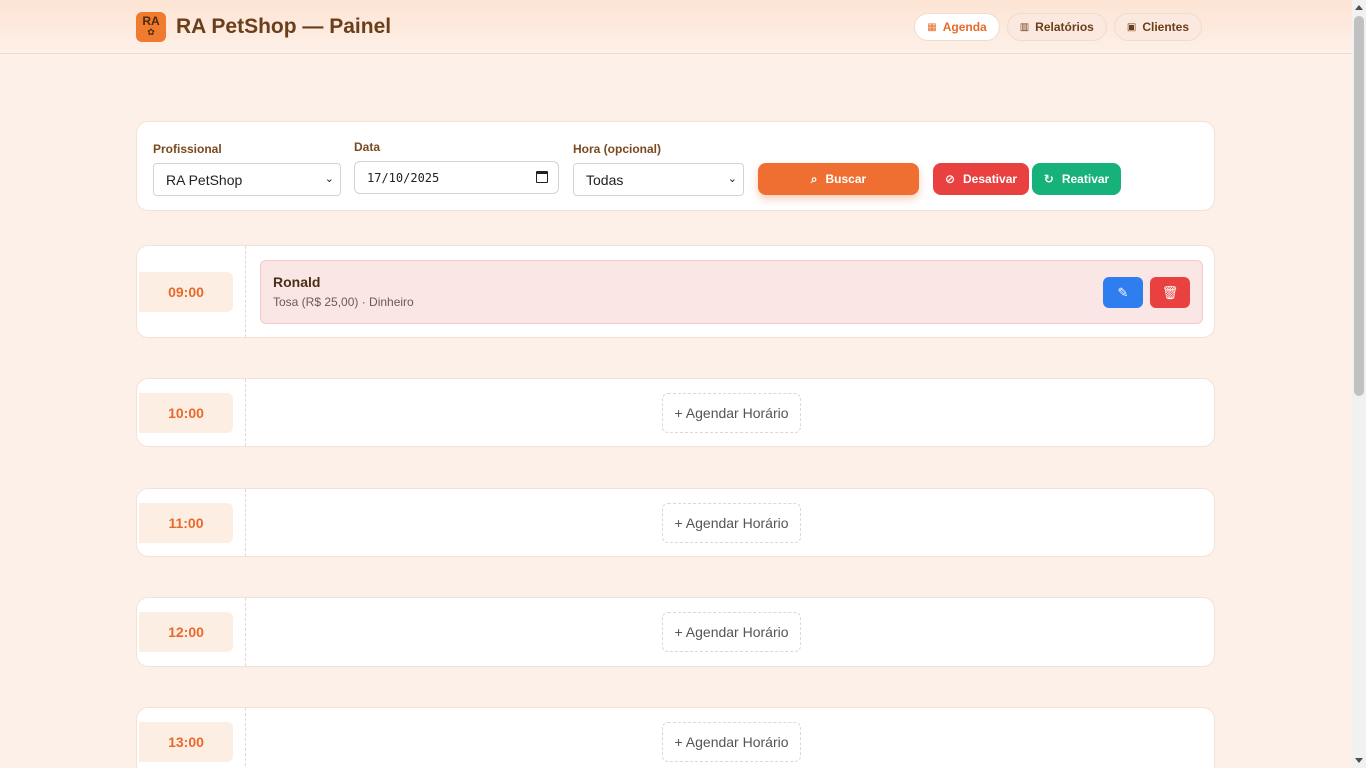 The height and width of the screenshot is (768, 1366). I want to click on reactivate-button: ↻ Reativar, so click(1076, 179).